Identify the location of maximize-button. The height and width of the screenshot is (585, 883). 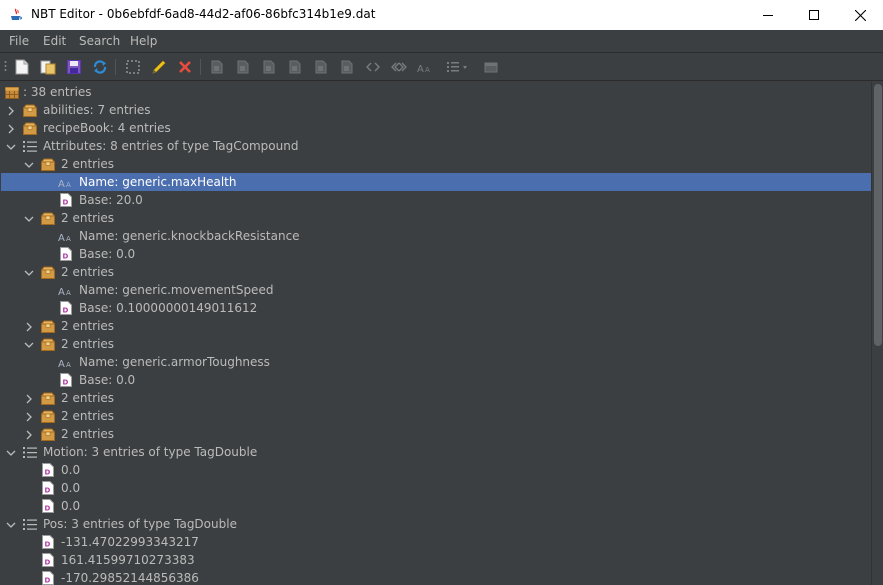
(814, 15).